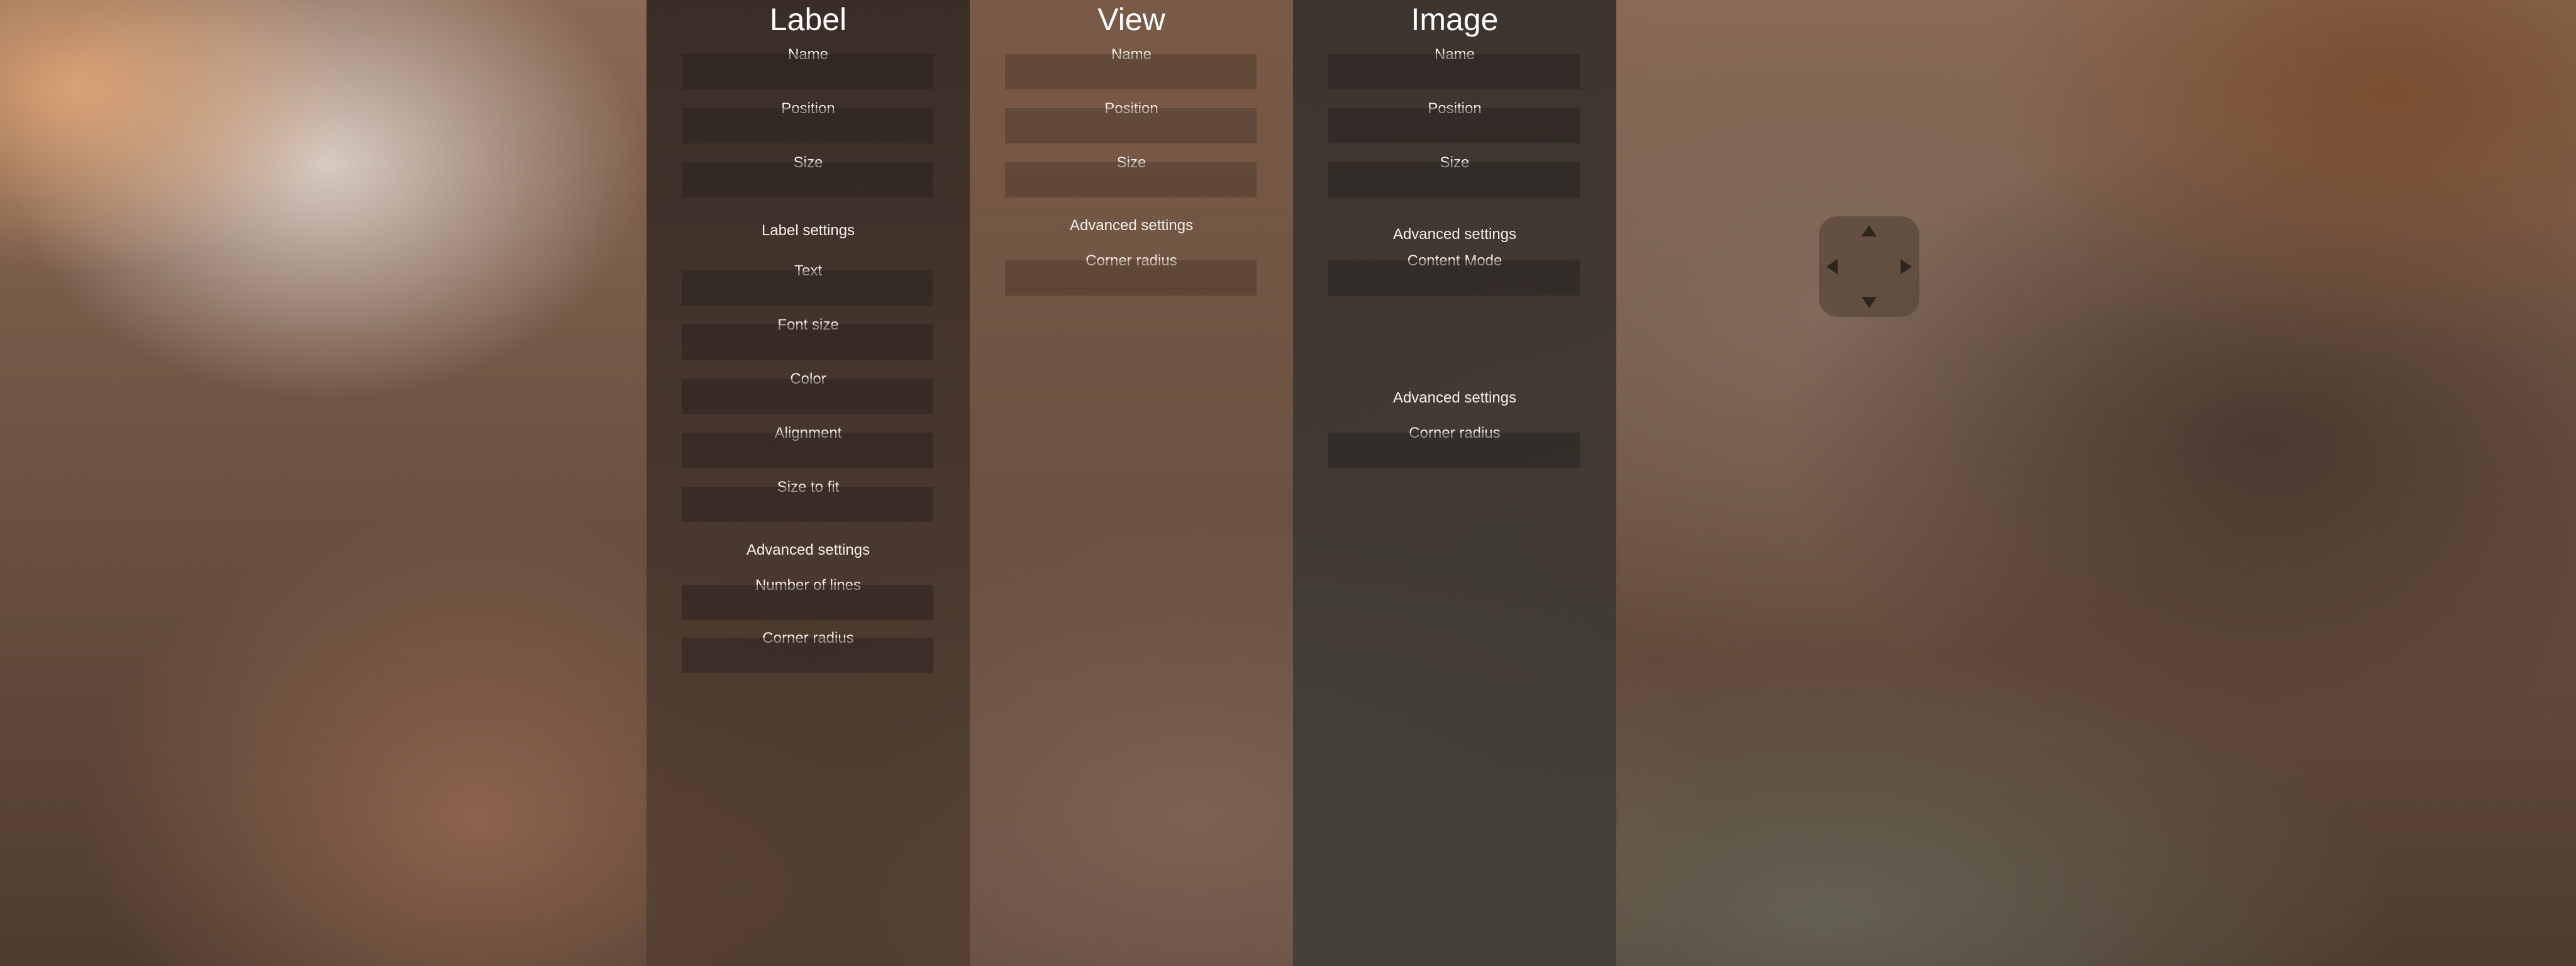 The height and width of the screenshot is (966, 2576). I want to click on font-size-field, so click(807, 342).